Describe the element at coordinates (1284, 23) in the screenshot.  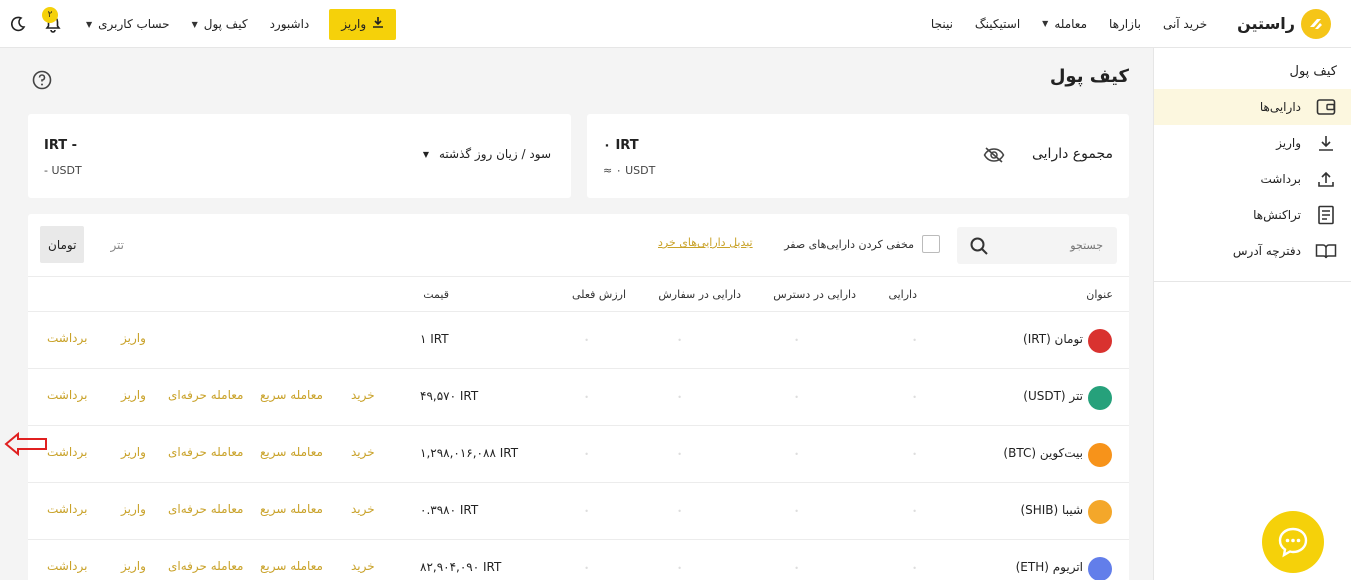
I see `logo: راستین` at that location.